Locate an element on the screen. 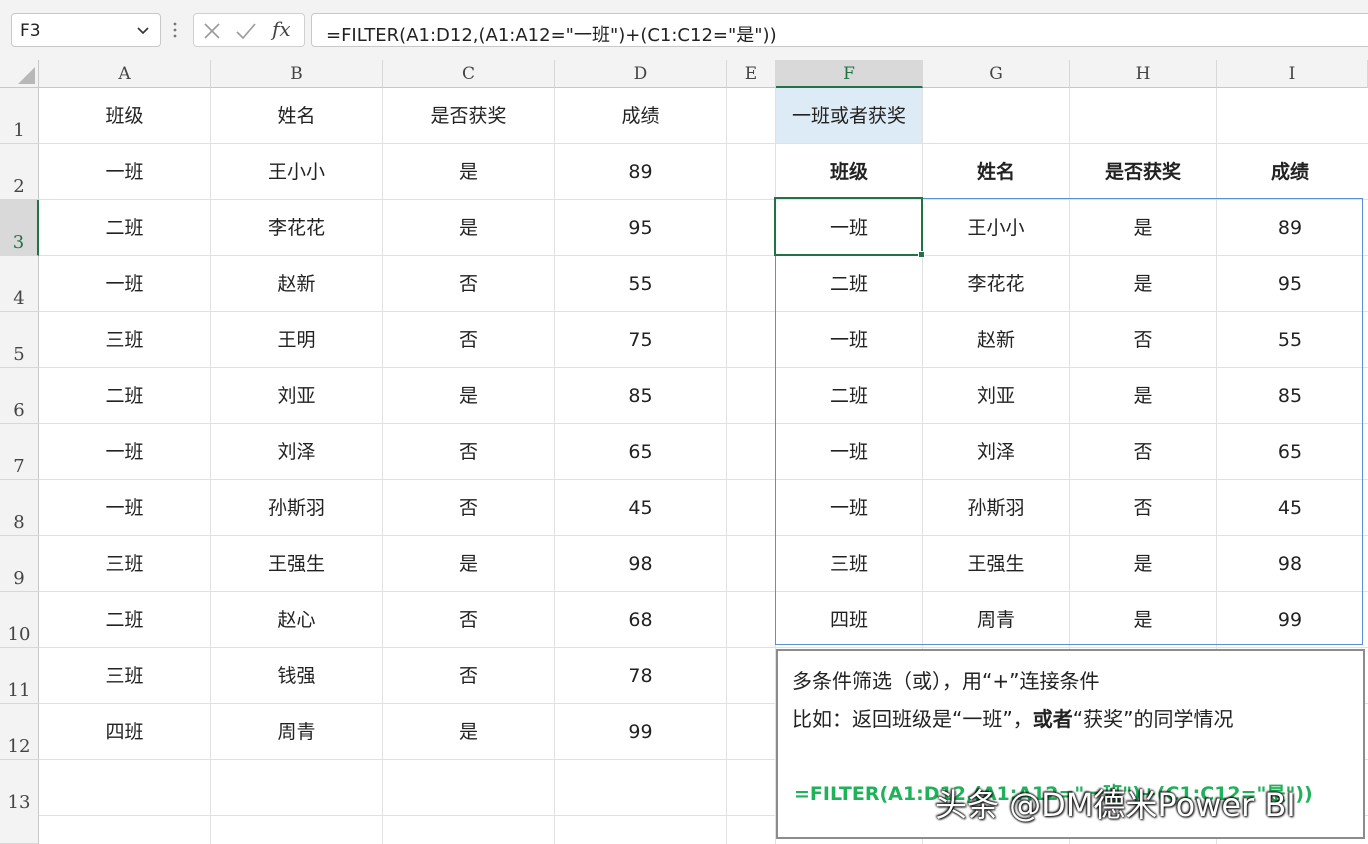  table-cell: 65 is located at coordinates (640, 452).